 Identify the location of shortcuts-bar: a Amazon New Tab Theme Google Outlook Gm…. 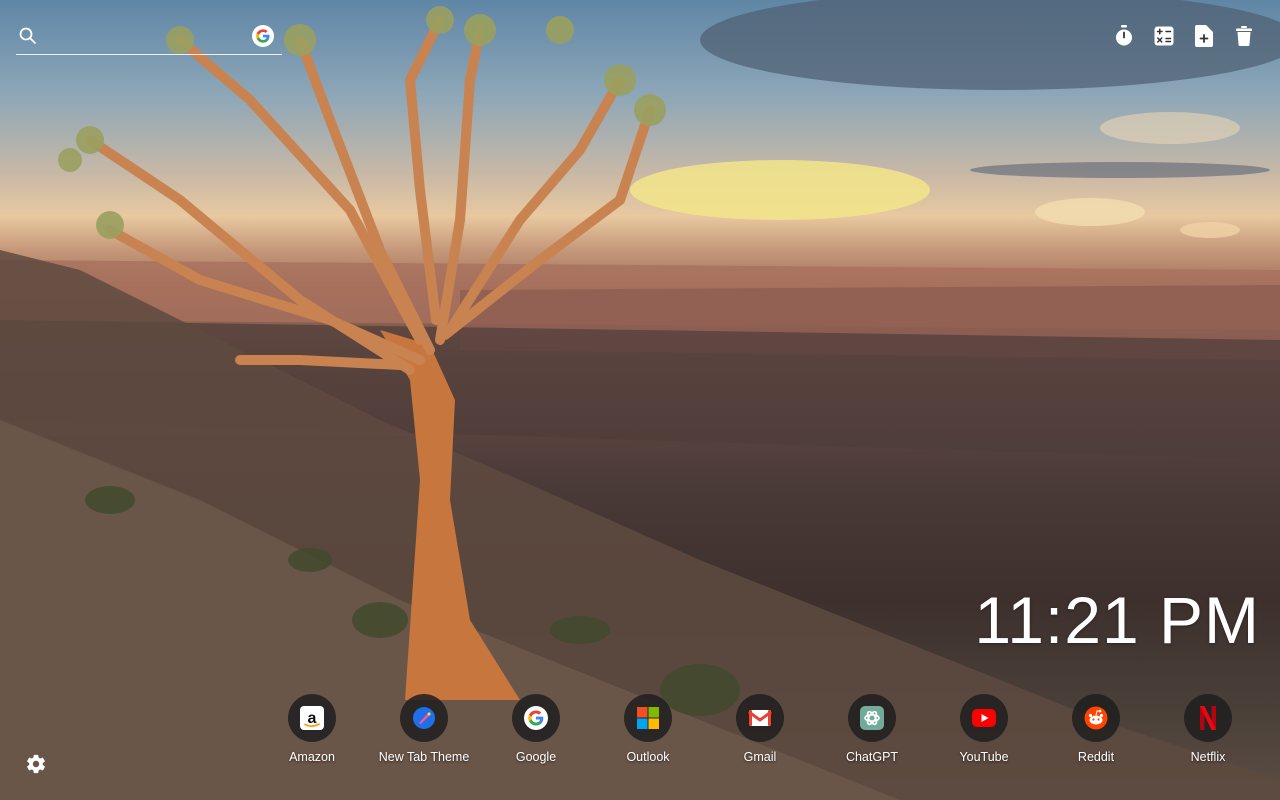
(760, 729).